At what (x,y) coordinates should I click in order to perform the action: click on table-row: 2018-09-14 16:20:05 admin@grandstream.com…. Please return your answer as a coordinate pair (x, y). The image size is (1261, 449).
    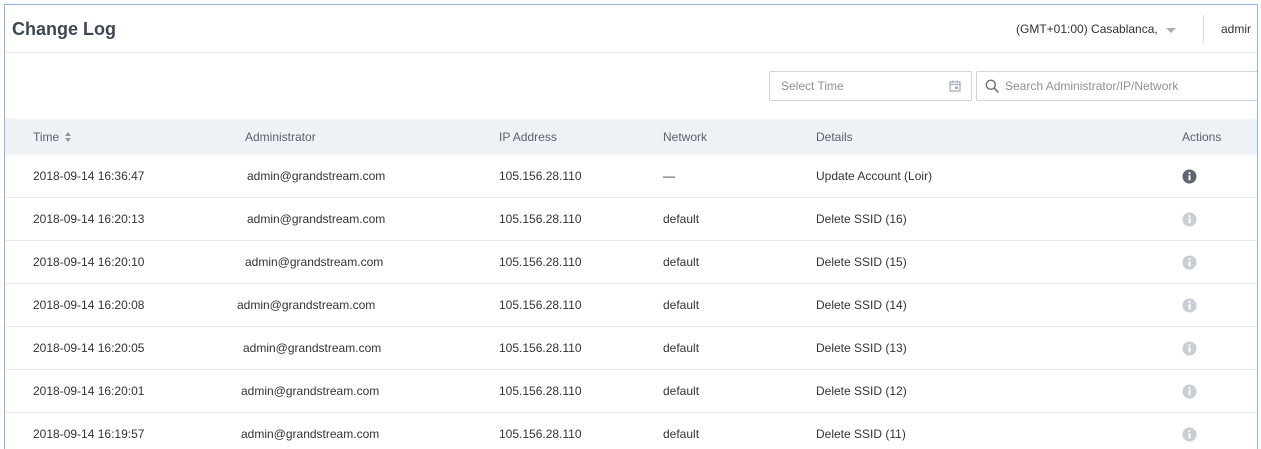
    Looking at the image, I should click on (631, 348).